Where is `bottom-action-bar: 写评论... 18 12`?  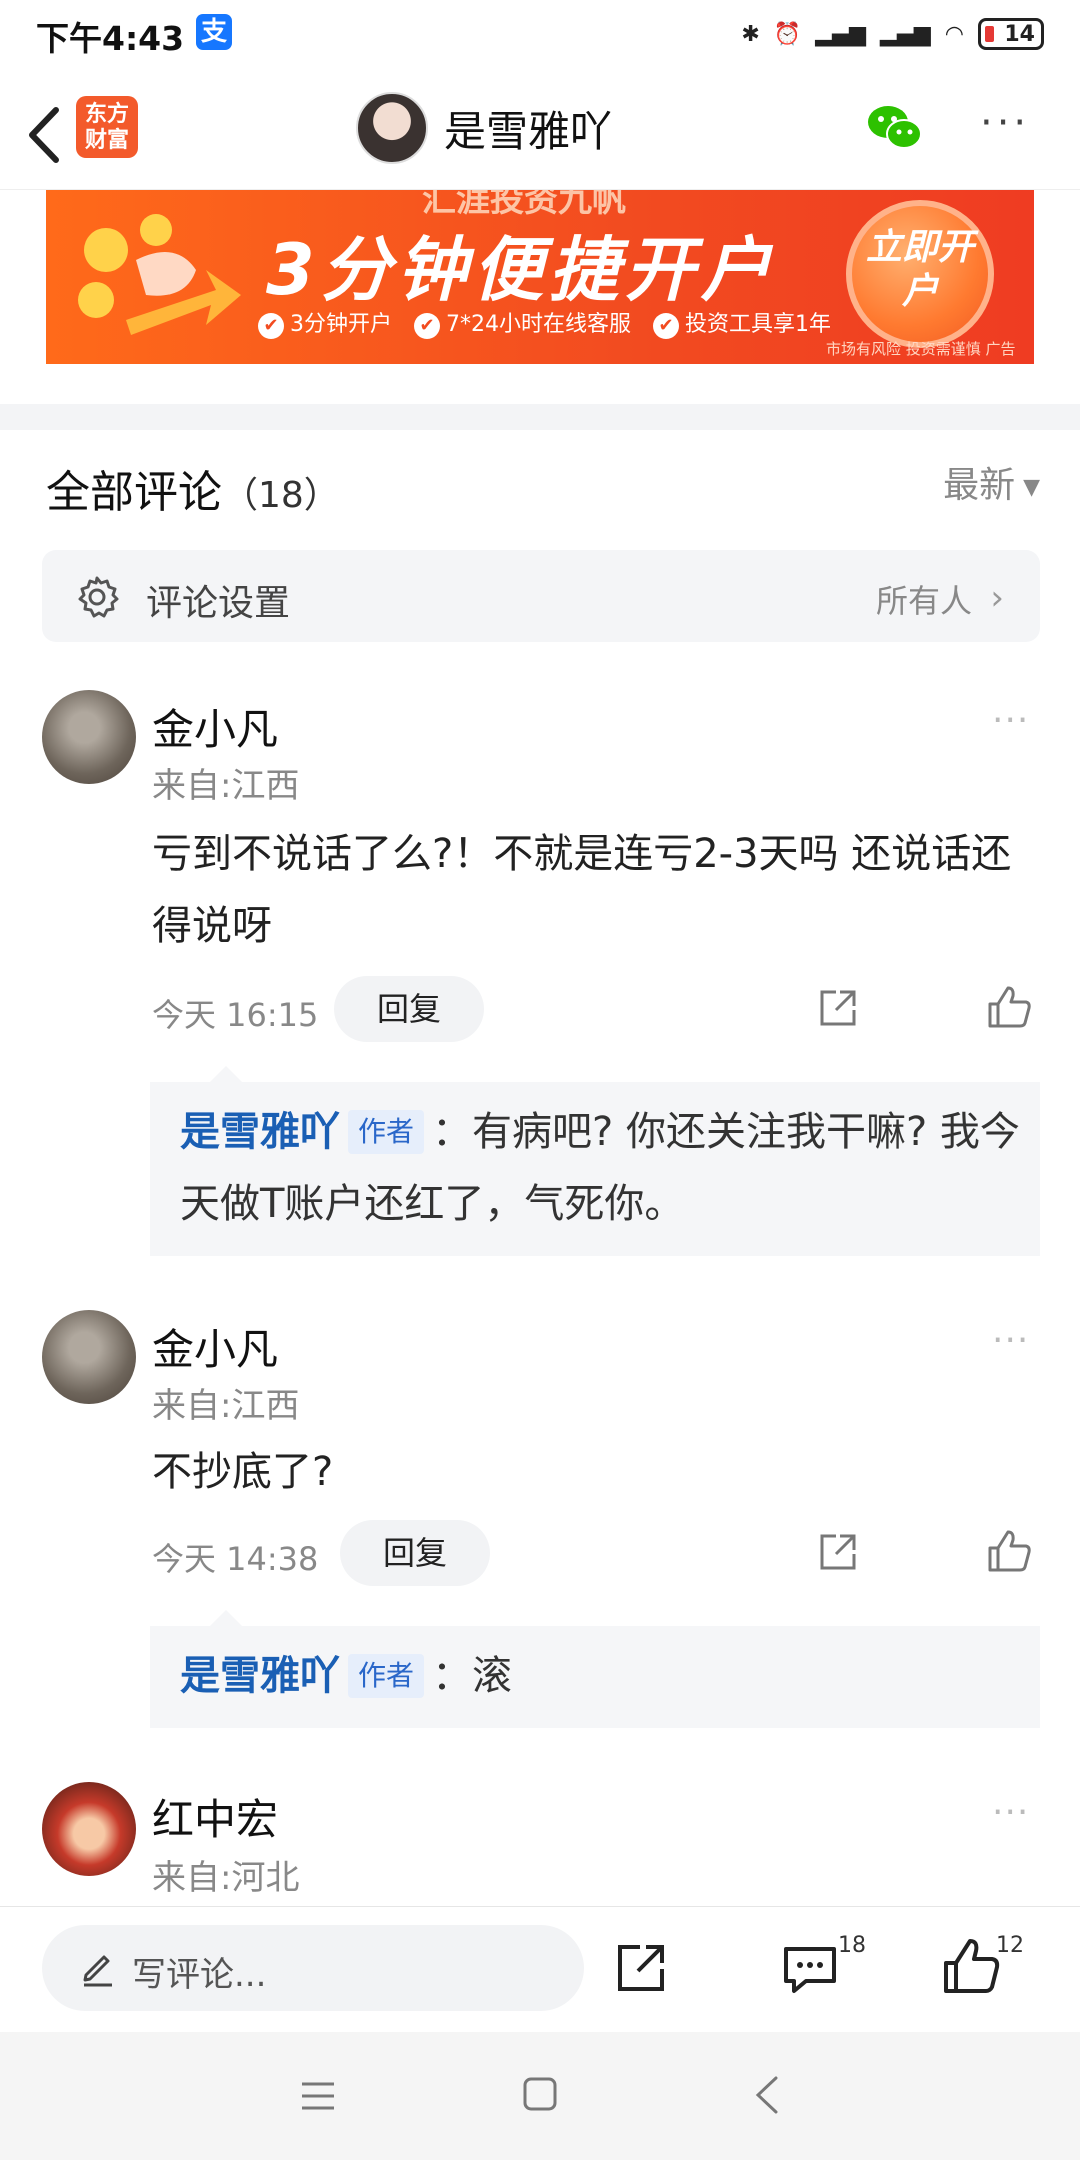 bottom-action-bar: 写评论... 18 12 is located at coordinates (540, 1969).